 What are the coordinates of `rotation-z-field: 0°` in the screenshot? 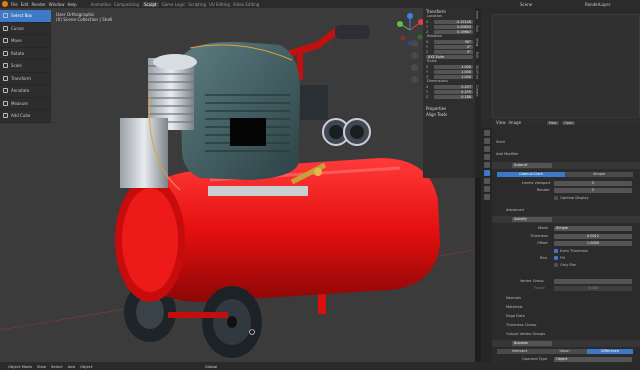 It's located at (453, 51).